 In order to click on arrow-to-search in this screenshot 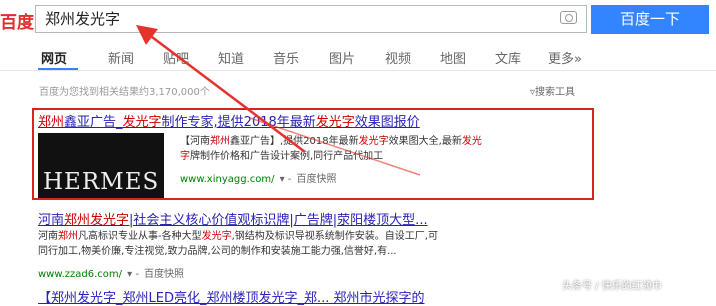, I will do `click(221, 88)`.